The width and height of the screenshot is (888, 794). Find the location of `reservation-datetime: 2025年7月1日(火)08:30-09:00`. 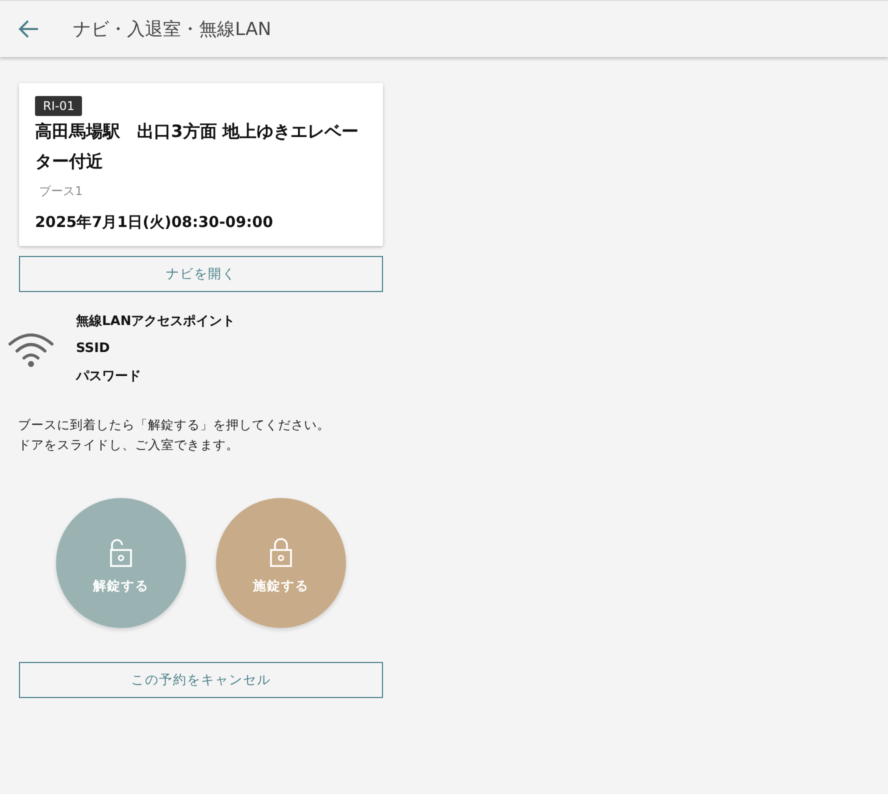

reservation-datetime: 2025年7月1日(火)08:30-09:00 is located at coordinates (154, 222).